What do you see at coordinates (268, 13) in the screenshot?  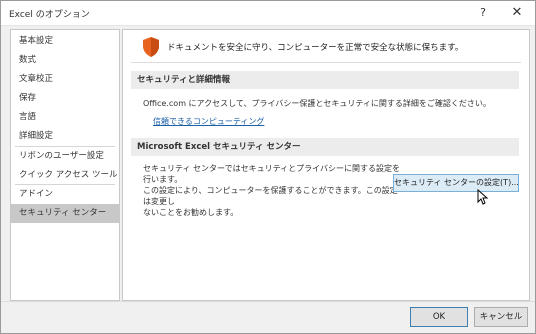 I see `title-bar: Excel のオプション ? ✕` at bounding box center [268, 13].